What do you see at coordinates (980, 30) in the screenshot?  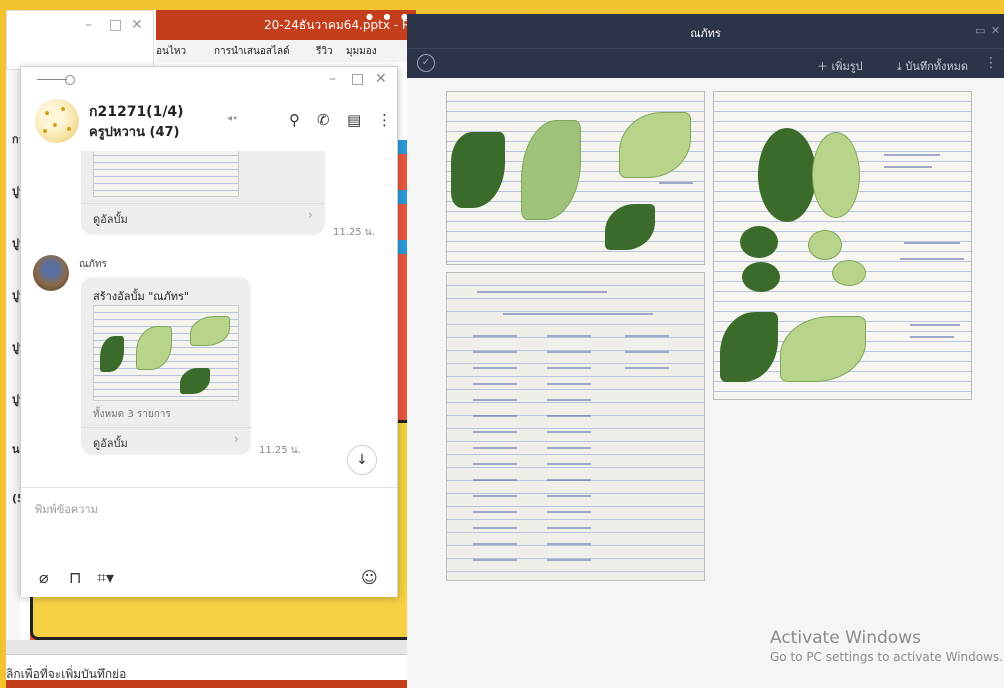 I see `maximize-icon: ▭` at bounding box center [980, 30].